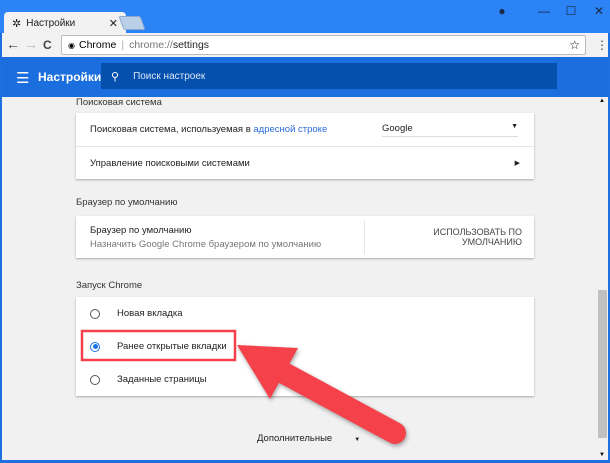 Image resolution: width=610 pixels, height=463 pixels. What do you see at coordinates (602, 364) in the screenshot?
I see `scrollbar-thumb` at bounding box center [602, 364].